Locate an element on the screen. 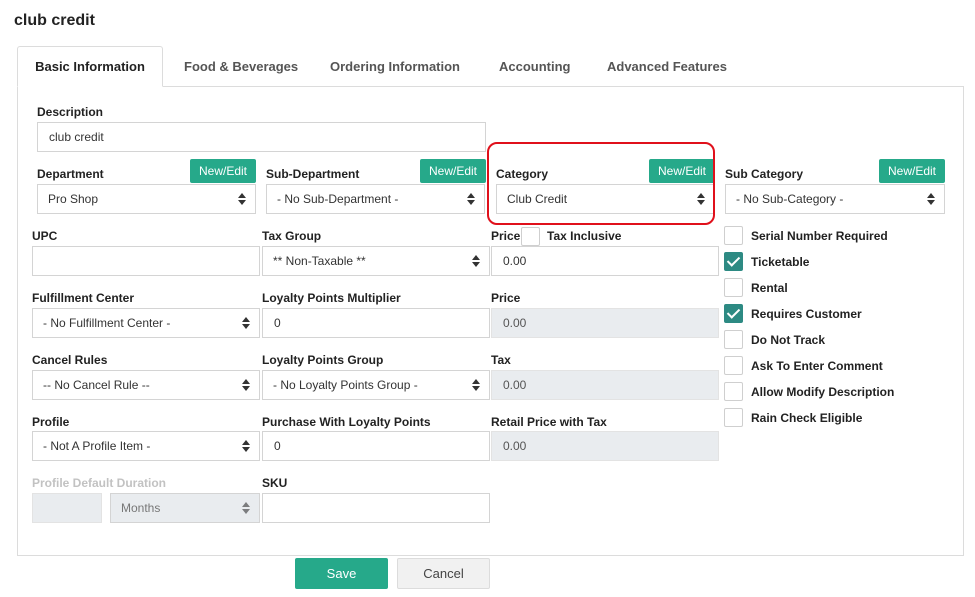 This screenshot has width=975, height=597. retail-price-tax-field: 0.00 is located at coordinates (605, 446).